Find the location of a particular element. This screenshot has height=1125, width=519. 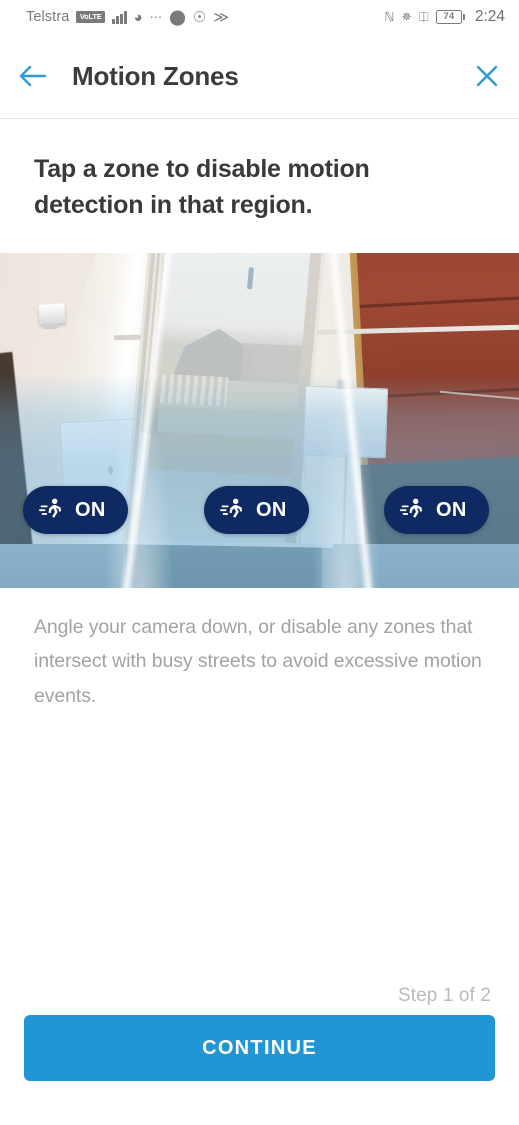

status-bar: Telstra VoLTE ◕ ⋯ ⬤ ☉ ≫ ℕ ✵ ⎅ 74 2:24 is located at coordinates (259, 17).